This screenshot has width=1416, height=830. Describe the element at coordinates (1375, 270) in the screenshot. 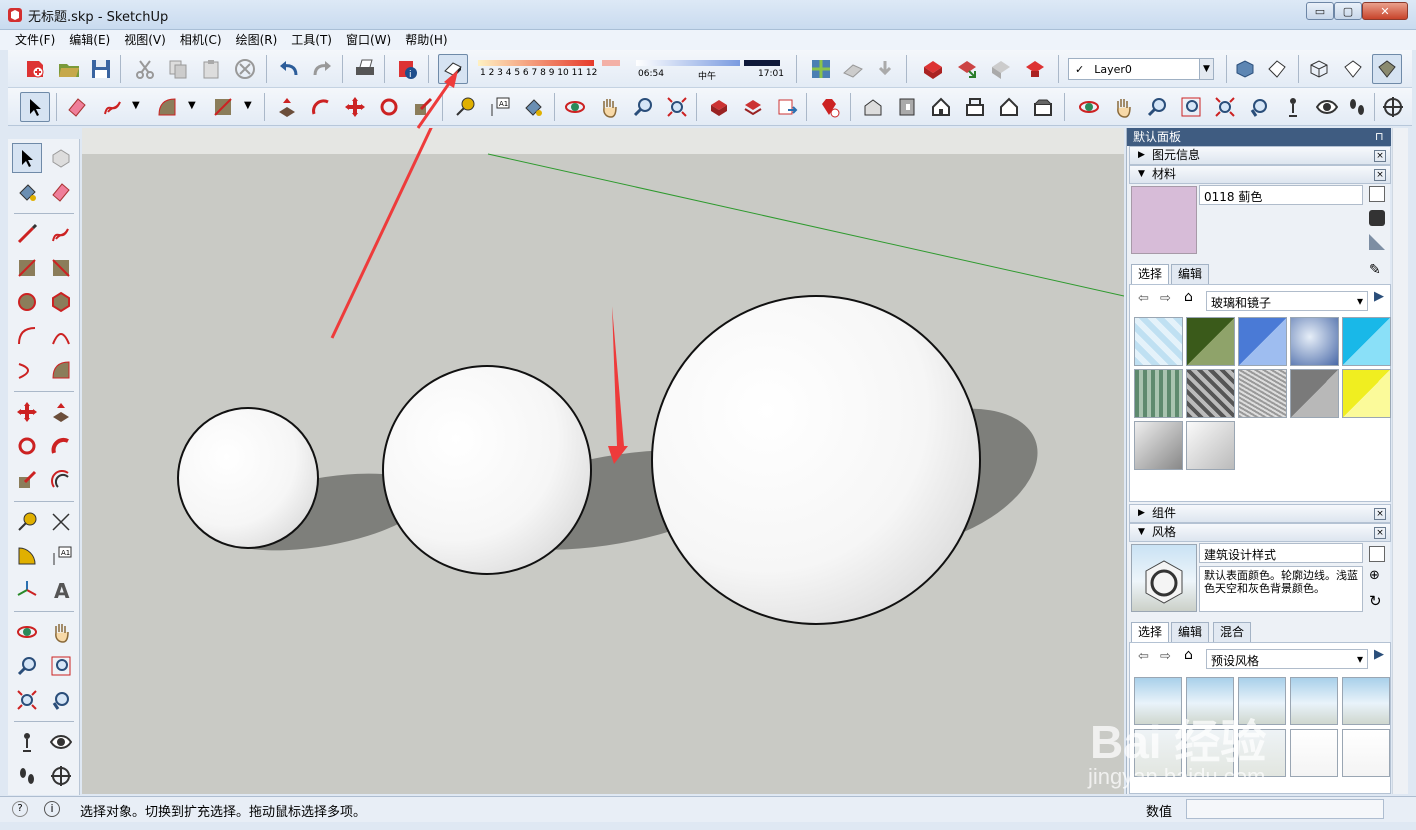

I see `eyedropper-icon: ✎` at that location.